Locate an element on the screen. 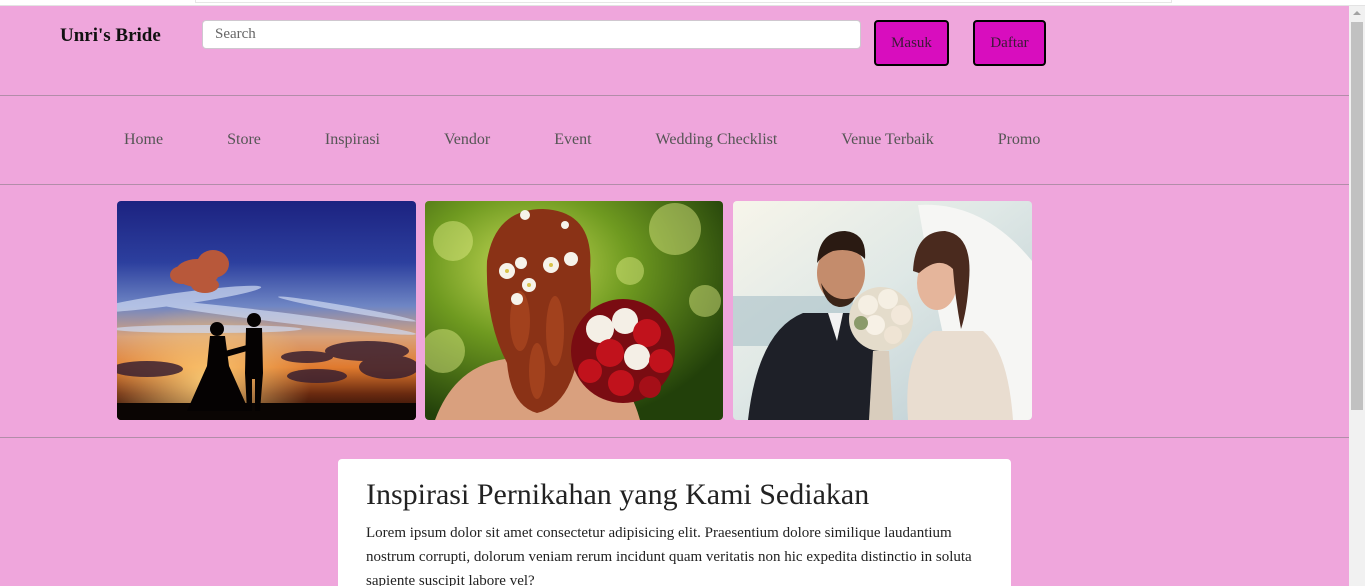  vertical-scrollbar is located at coordinates (1357, 296).